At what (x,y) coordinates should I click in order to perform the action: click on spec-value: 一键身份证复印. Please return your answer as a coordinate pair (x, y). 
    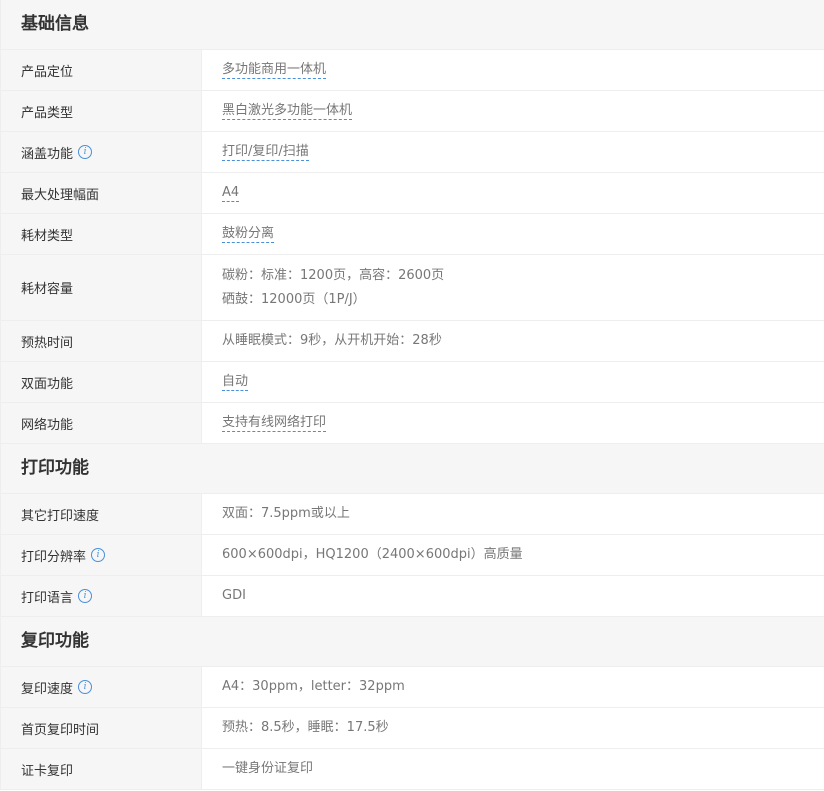
    Looking at the image, I should click on (513, 769).